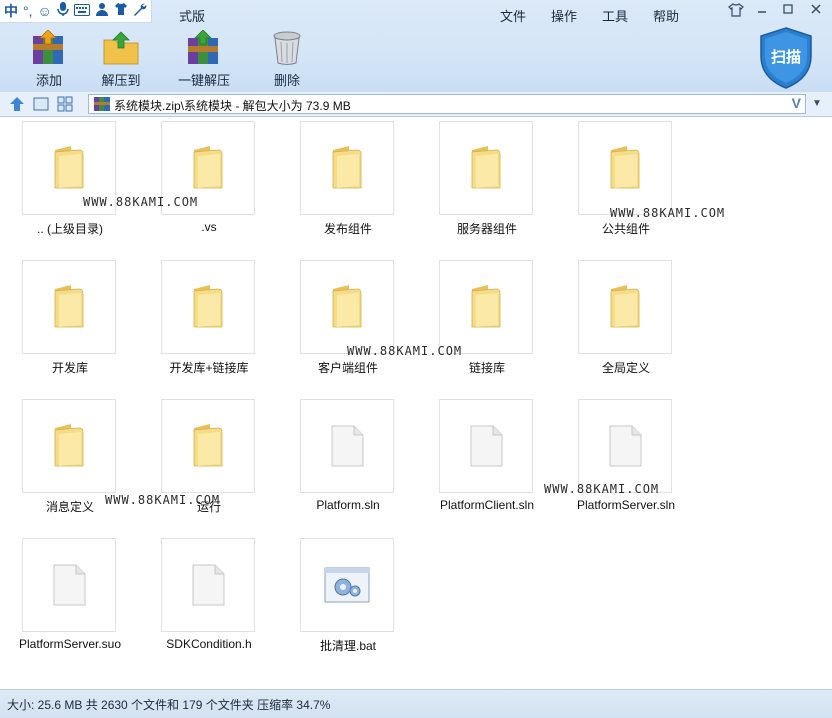 This screenshot has height=718, width=832. What do you see at coordinates (70, 229) in the screenshot?
I see `file-name: .. (上级目录)` at bounding box center [70, 229].